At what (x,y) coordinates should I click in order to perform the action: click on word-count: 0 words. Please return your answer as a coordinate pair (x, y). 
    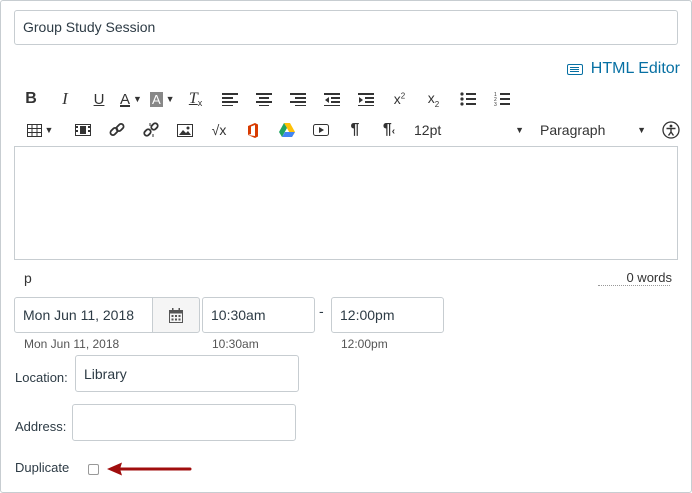
    Looking at the image, I should click on (649, 277).